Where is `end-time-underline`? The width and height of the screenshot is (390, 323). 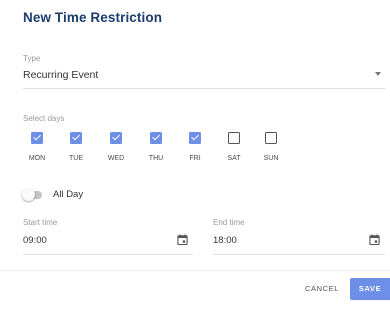 end-time-underline is located at coordinates (299, 254).